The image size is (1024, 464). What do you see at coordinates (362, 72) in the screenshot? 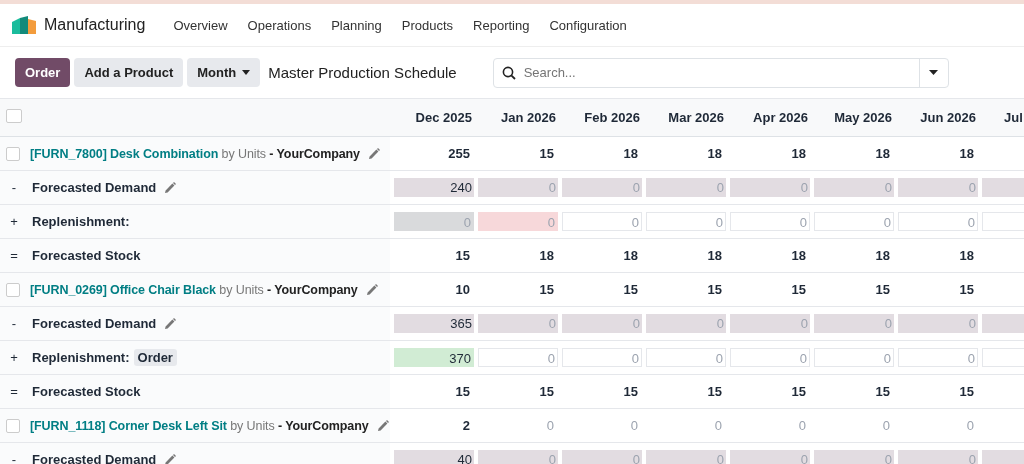
I see `page-title: Master Production Schedule` at bounding box center [362, 72].